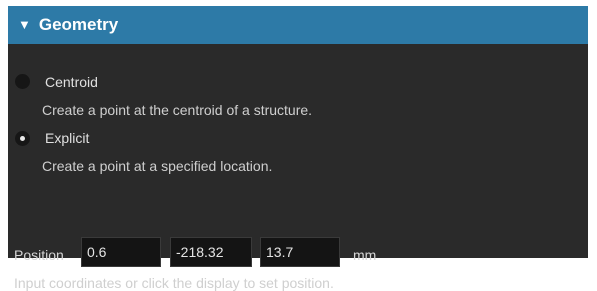 This screenshot has height=291, width=597. Describe the element at coordinates (67, 138) in the screenshot. I see `option-label-explicit: Explicit` at that location.